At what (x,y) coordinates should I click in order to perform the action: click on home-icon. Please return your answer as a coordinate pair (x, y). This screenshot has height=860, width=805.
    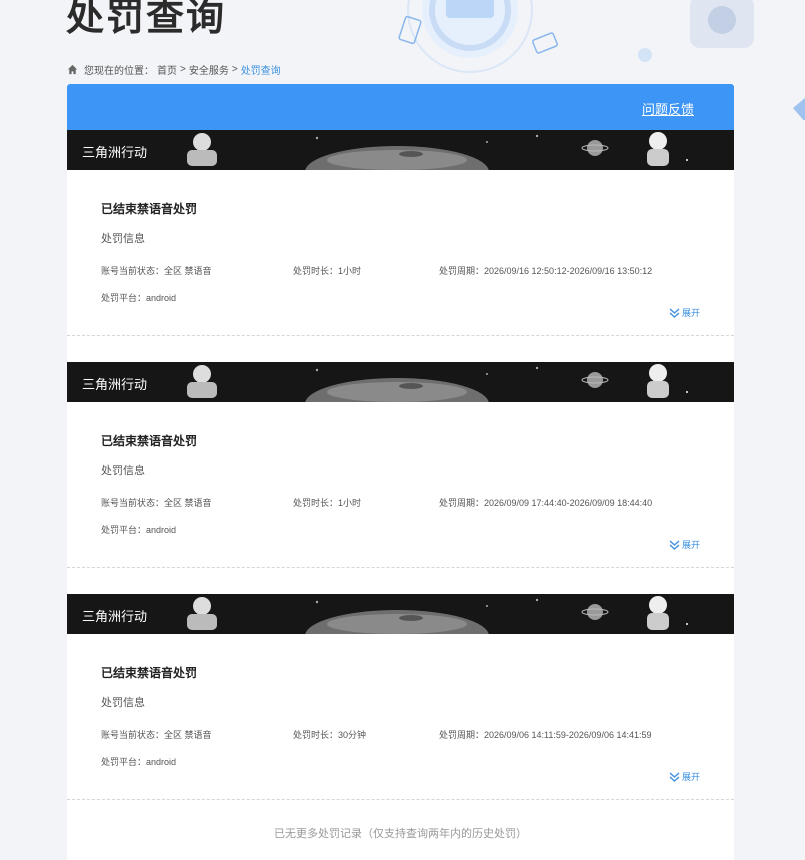
    Looking at the image, I should click on (72, 69).